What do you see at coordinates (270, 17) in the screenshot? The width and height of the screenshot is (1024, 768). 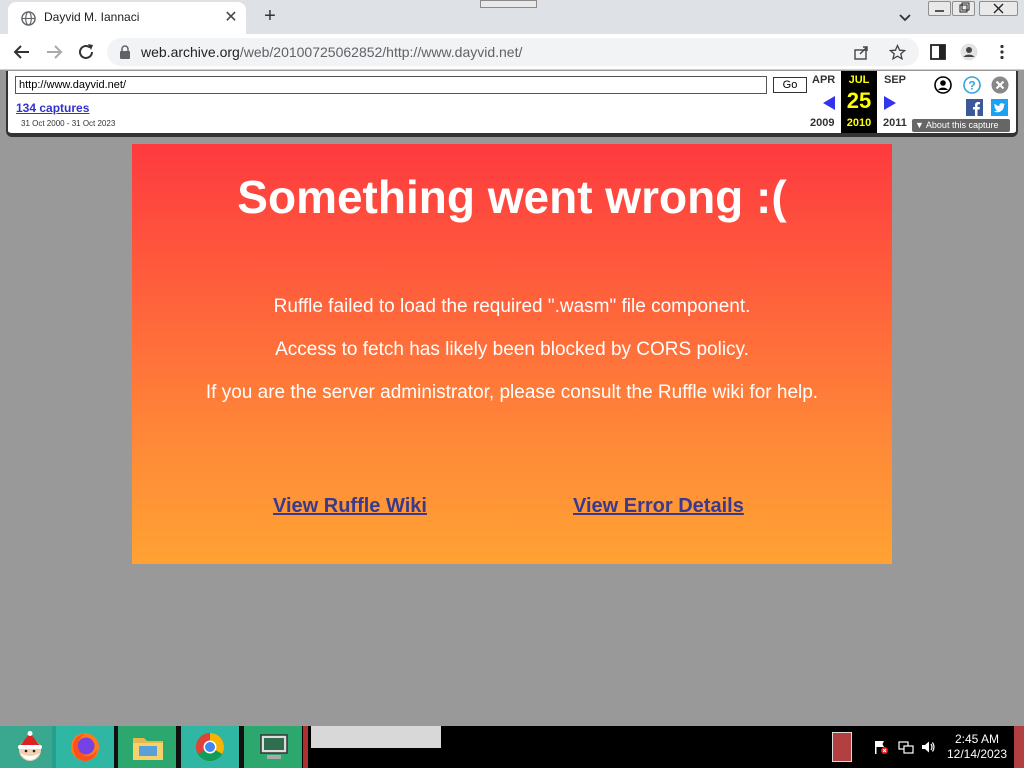 I see `new-tab-button: +` at bounding box center [270, 17].